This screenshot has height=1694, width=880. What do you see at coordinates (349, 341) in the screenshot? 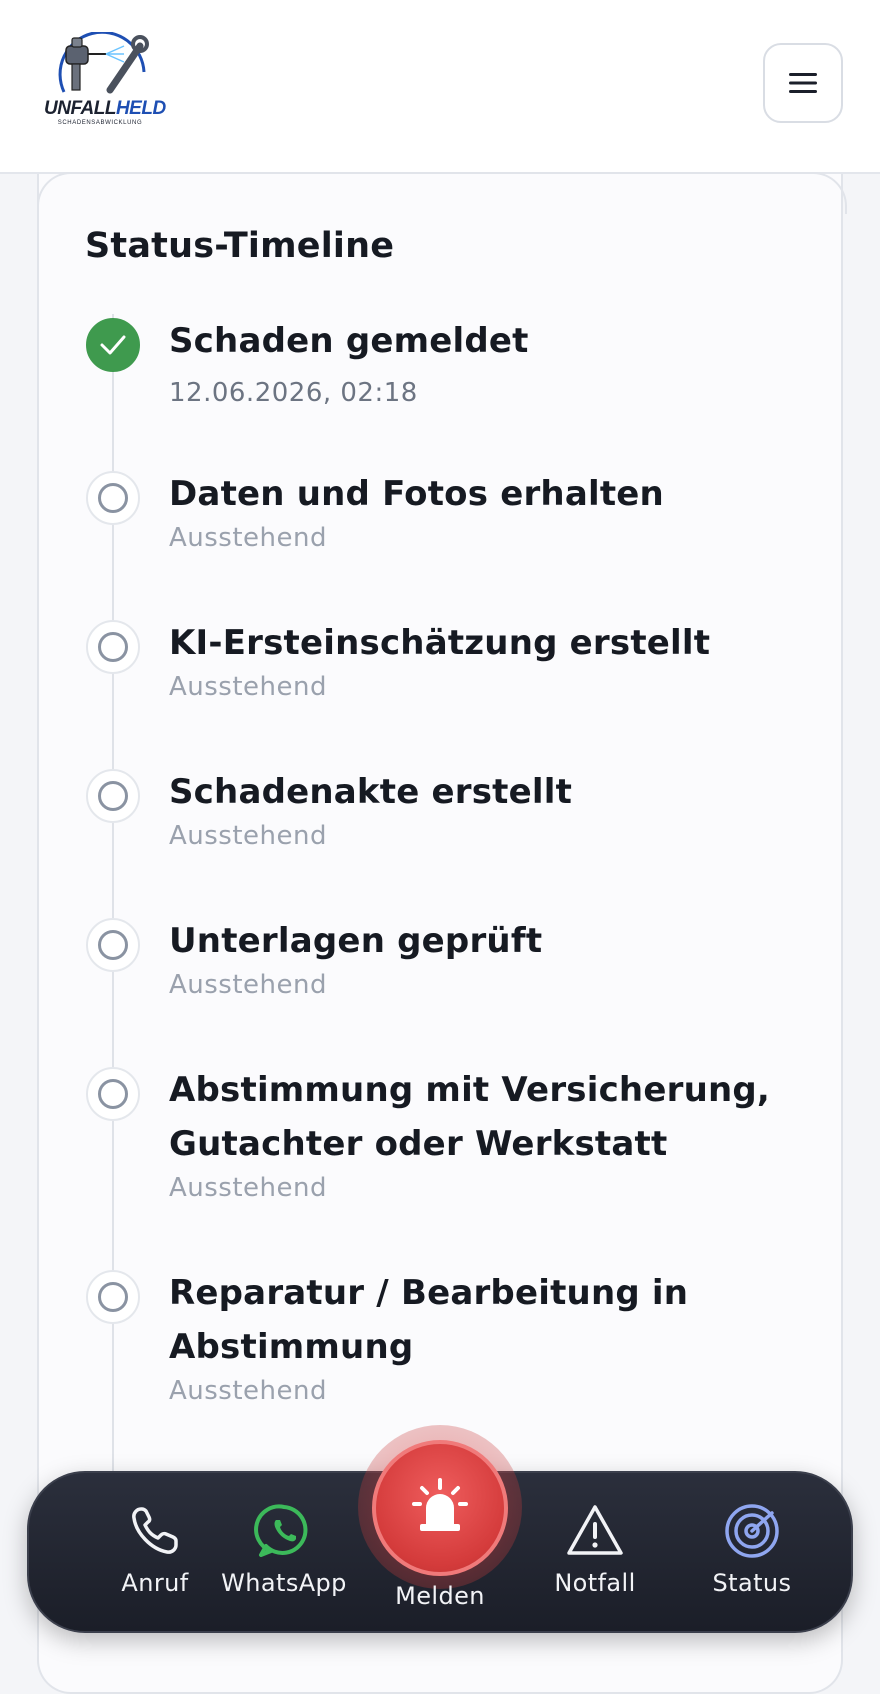
I see `step-title: Schaden gemeldet` at bounding box center [349, 341].